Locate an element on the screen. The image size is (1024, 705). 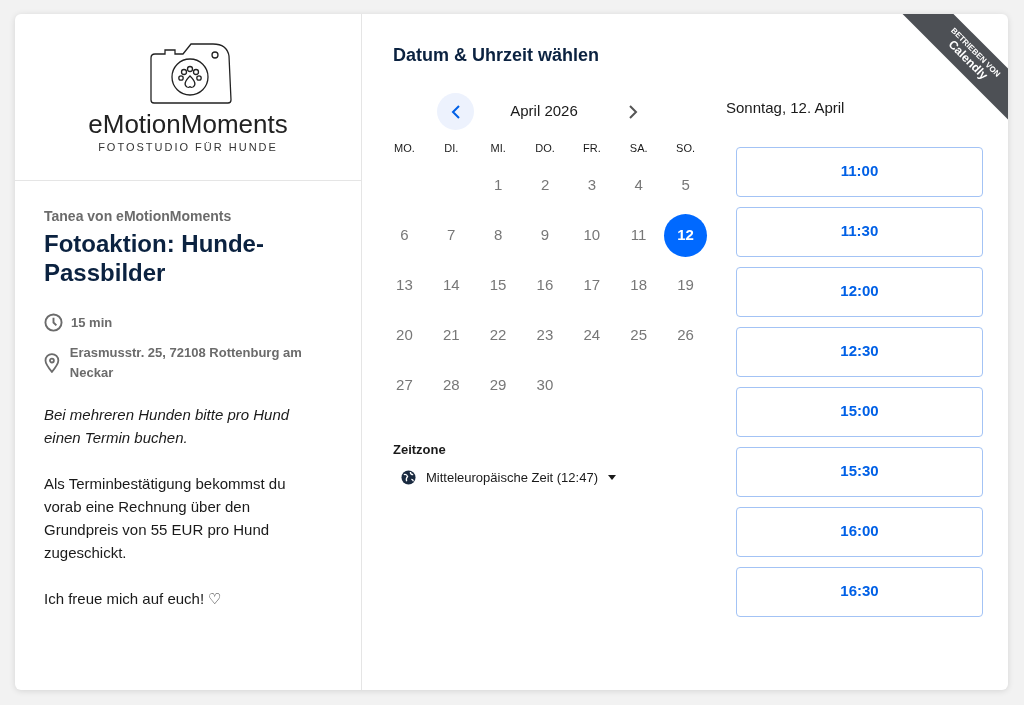
calendar-day: 18 is located at coordinates (639, 285).